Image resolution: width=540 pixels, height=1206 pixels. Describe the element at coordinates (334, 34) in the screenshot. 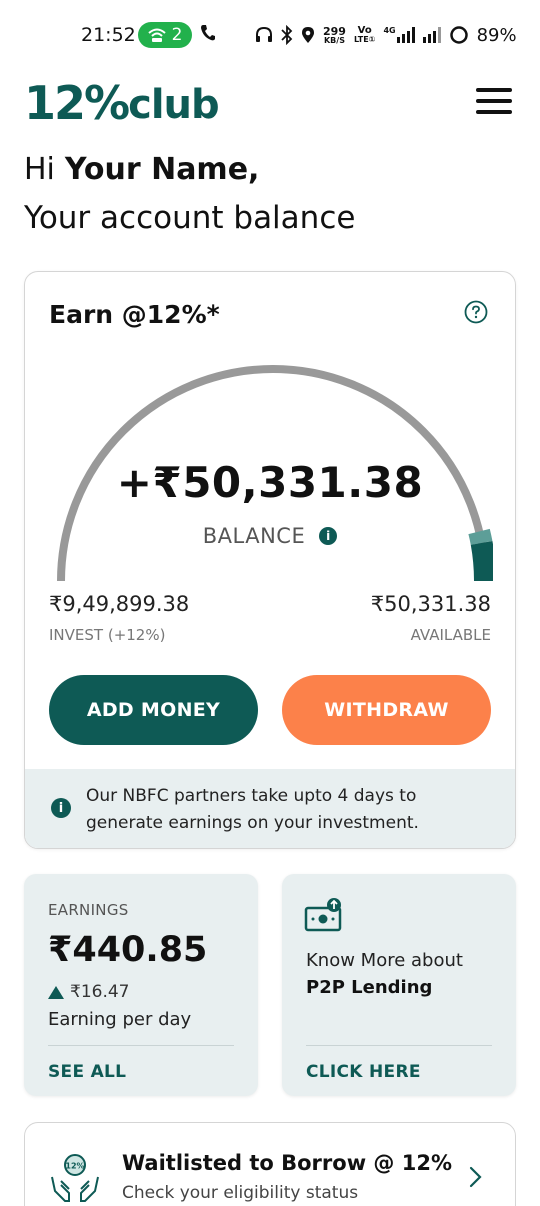

I see `network-speed: 299 KB/S` at that location.